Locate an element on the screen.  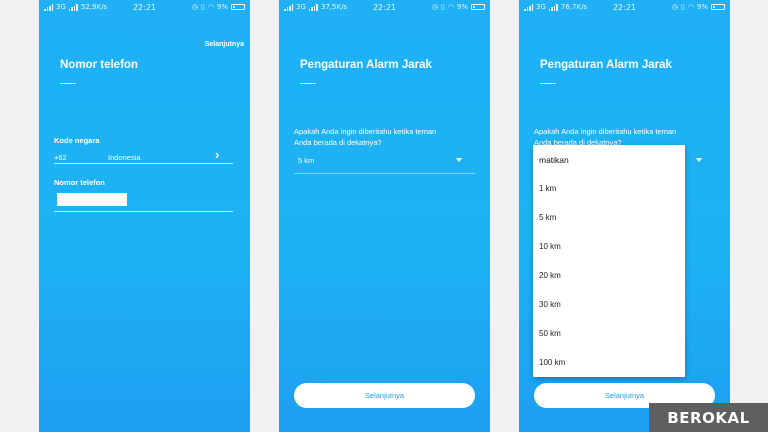
chevron-right-icon: › is located at coordinates (217, 154).